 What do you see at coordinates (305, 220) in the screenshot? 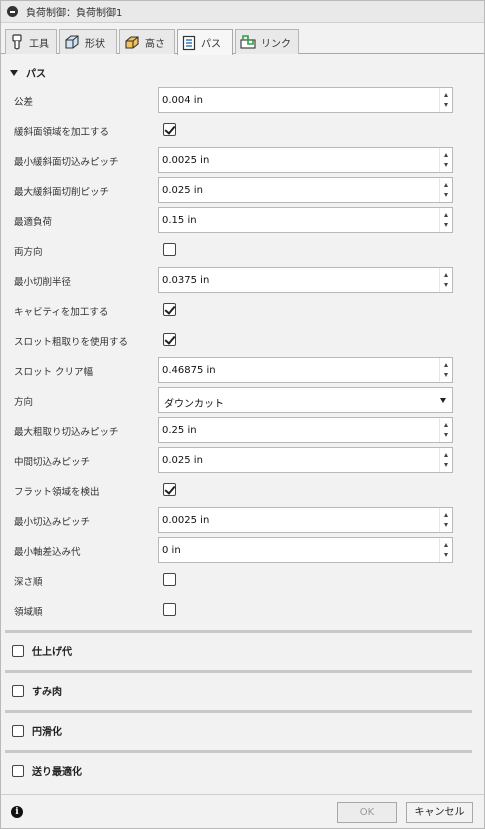
I see `optimal-load-input: 0.15 in` at bounding box center [305, 220].